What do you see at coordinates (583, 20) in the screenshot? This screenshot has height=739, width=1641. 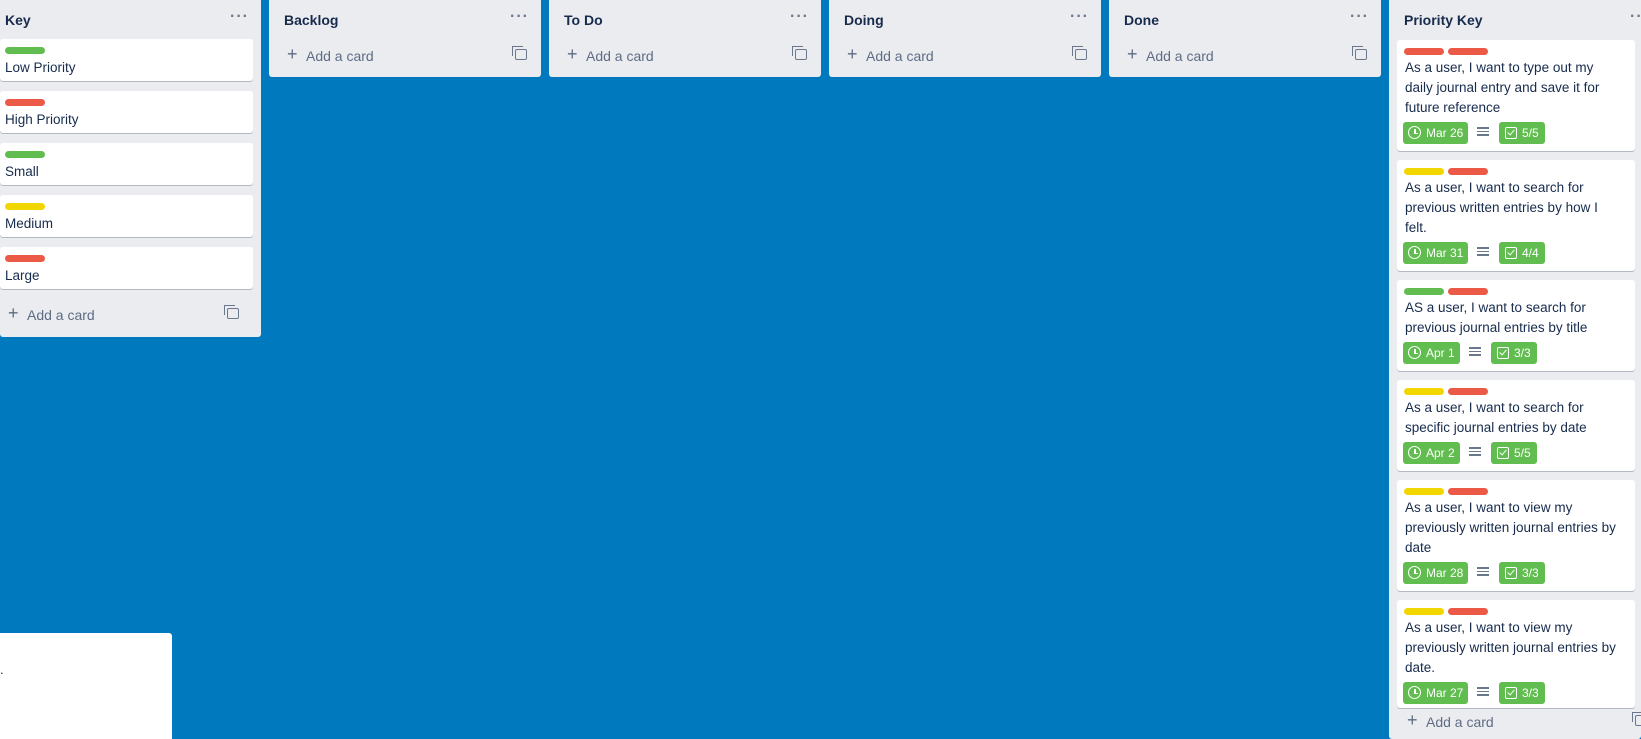 I see `list-title: To Do` at bounding box center [583, 20].